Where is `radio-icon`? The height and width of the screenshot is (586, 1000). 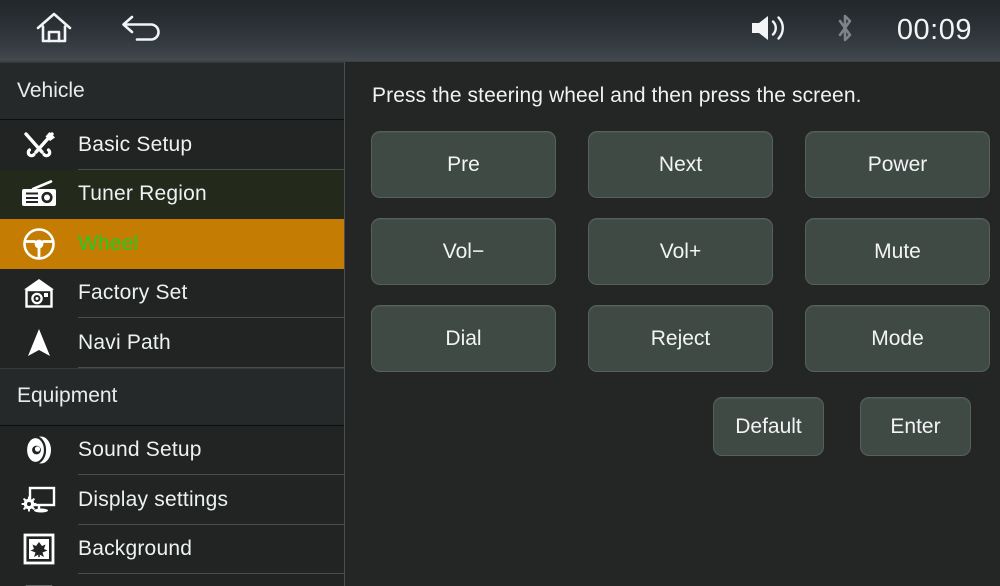 radio-icon is located at coordinates (39, 194).